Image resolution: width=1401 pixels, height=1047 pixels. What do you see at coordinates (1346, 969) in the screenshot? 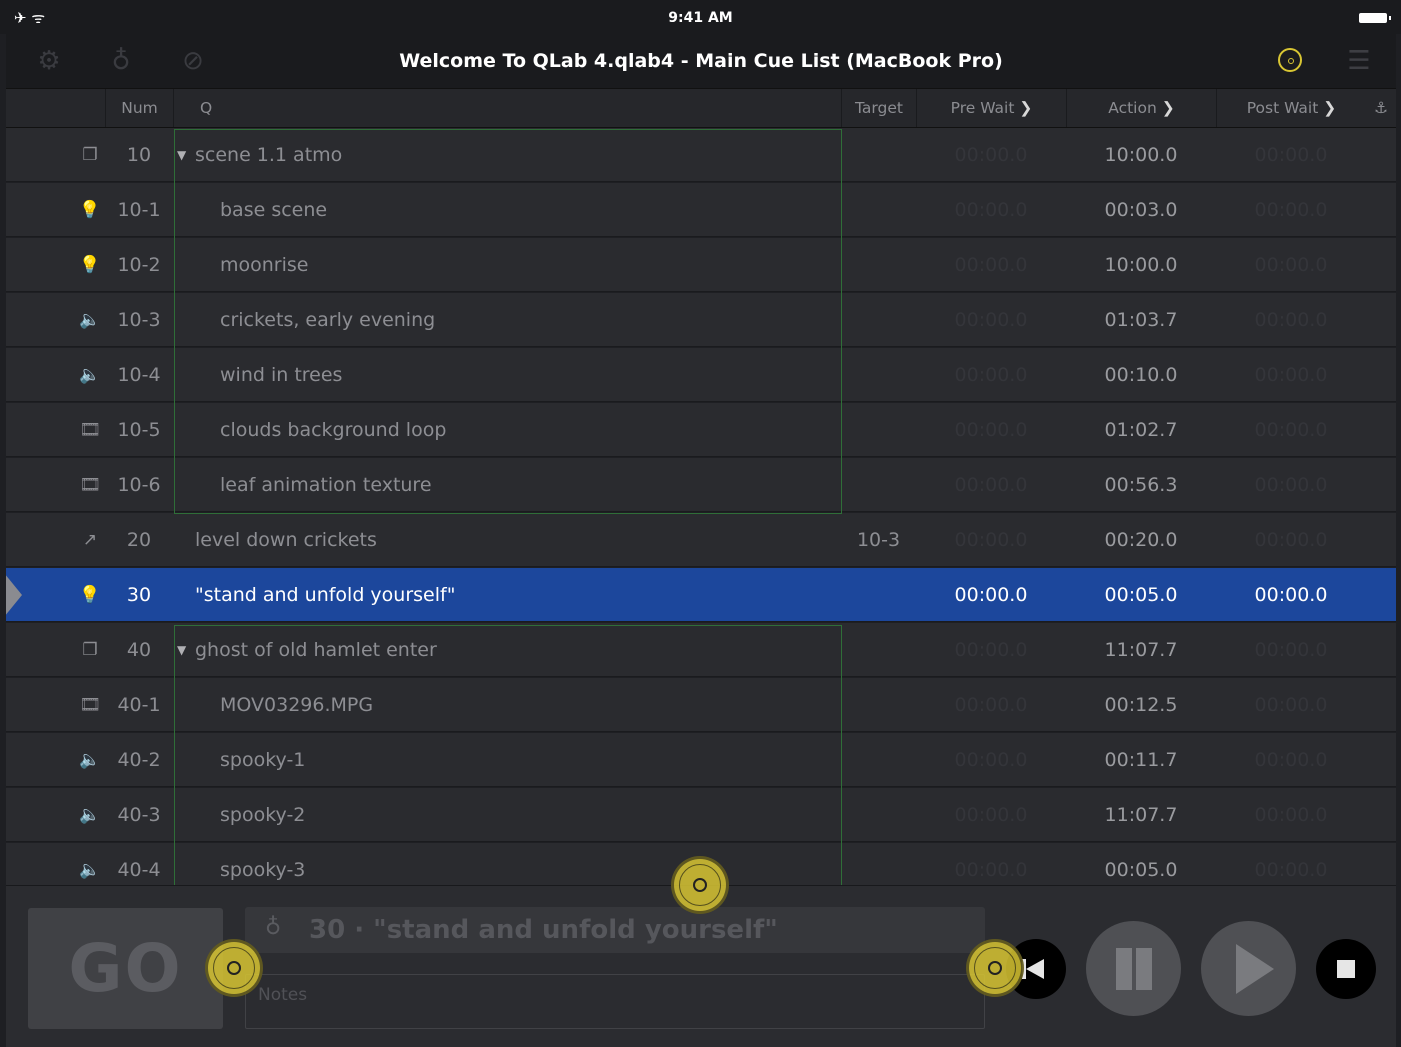
I see `stop-button` at bounding box center [1346, 969].